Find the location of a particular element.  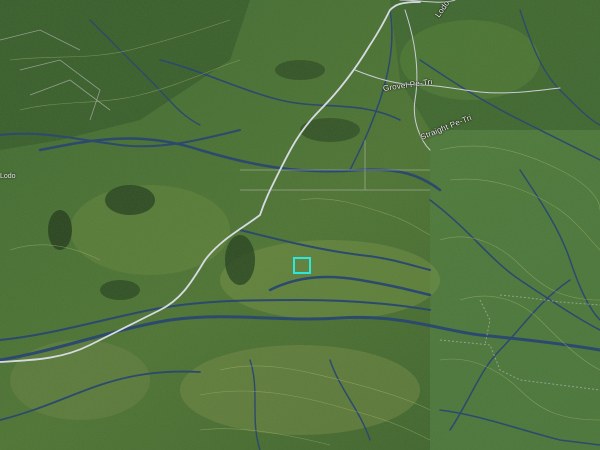

selection-square-icon is located at coordinates (302, 265).